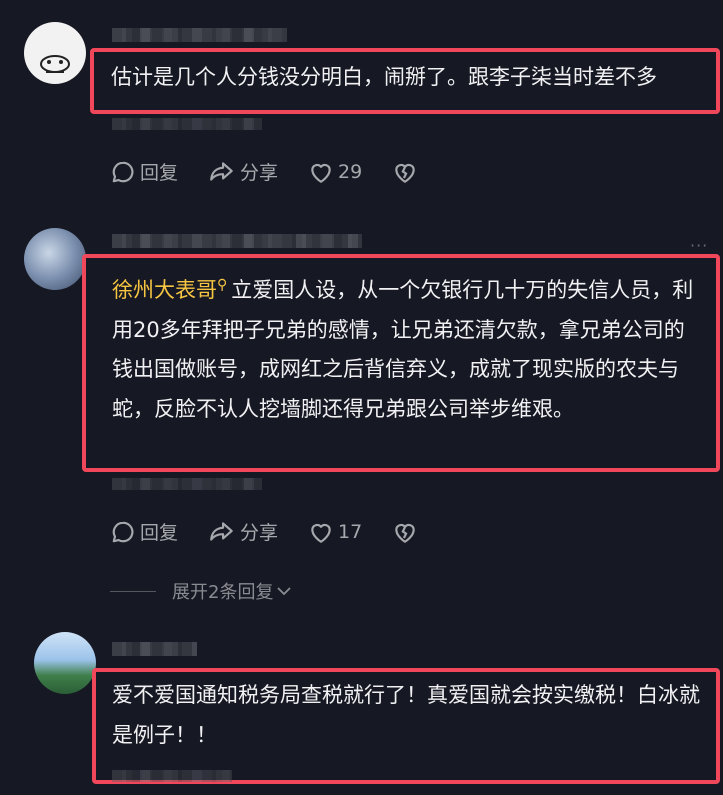 The width and height of the screenshot is (723, 795). Describe the element at coordinates (335, 532) in the screenshot. I see `like-button: 17` at that location.